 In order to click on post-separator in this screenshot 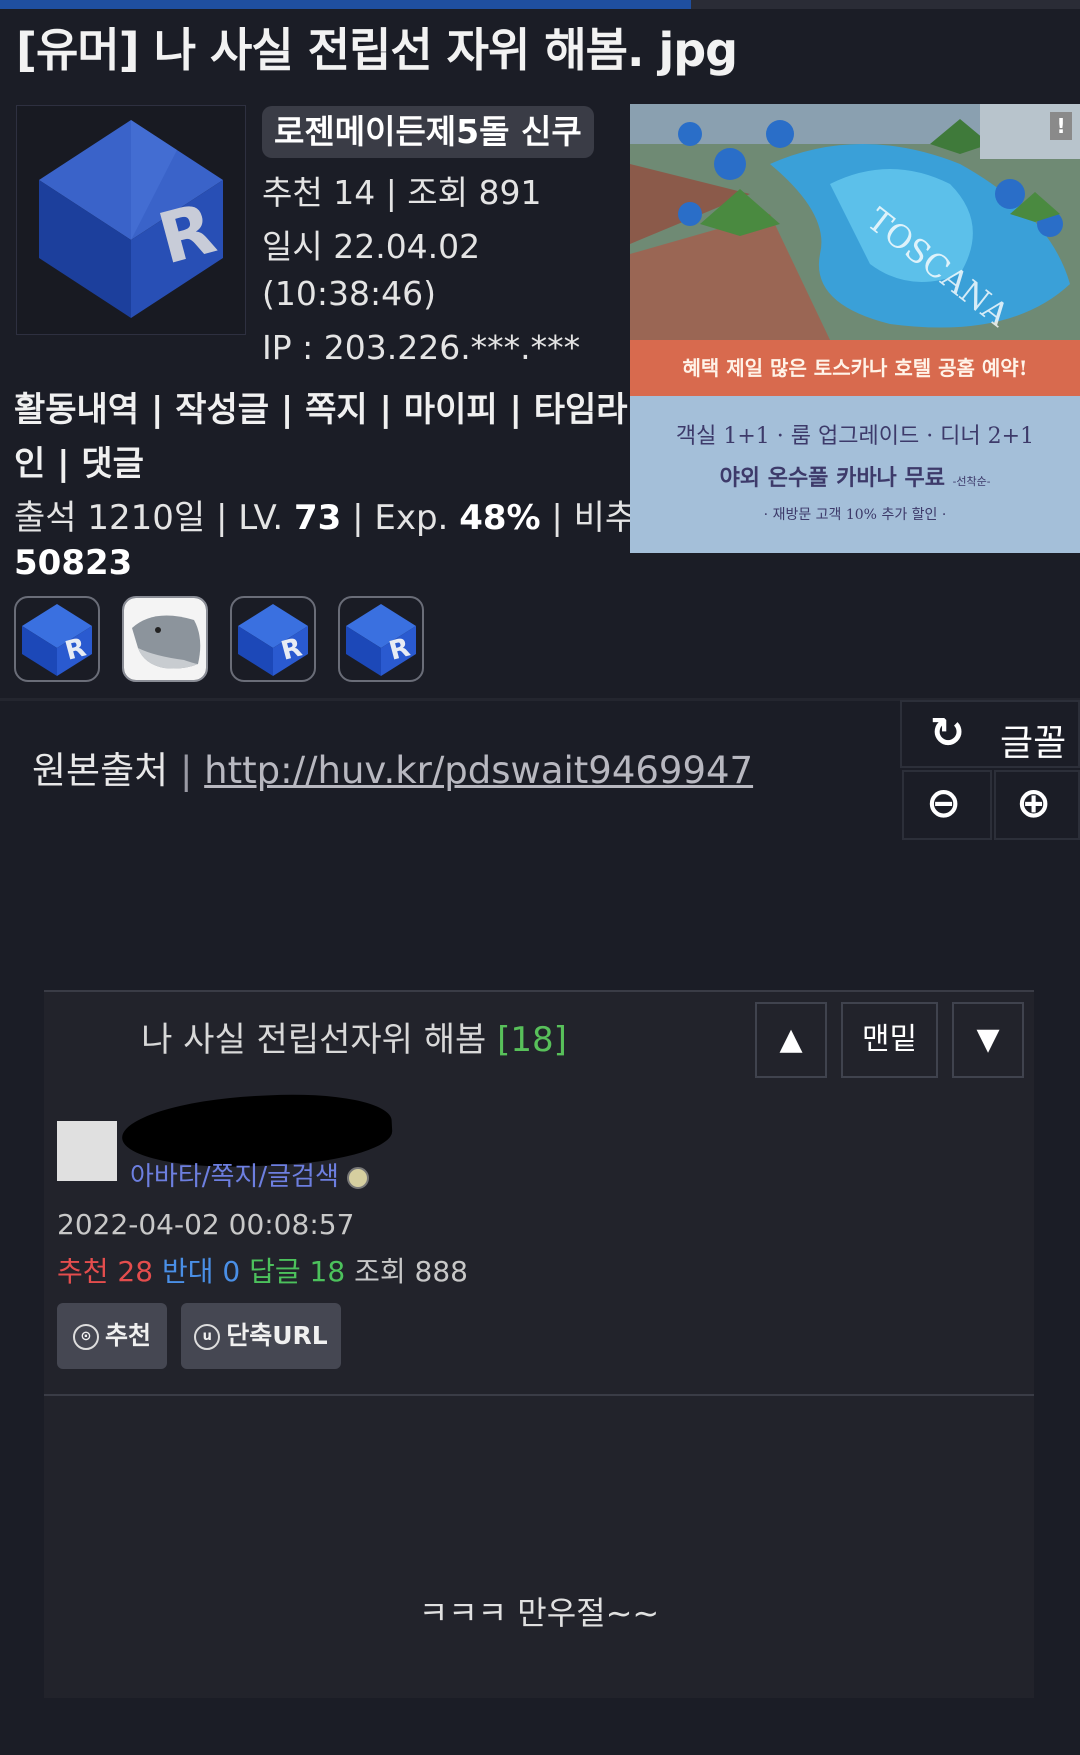, I will do `click(539, 1395)`.